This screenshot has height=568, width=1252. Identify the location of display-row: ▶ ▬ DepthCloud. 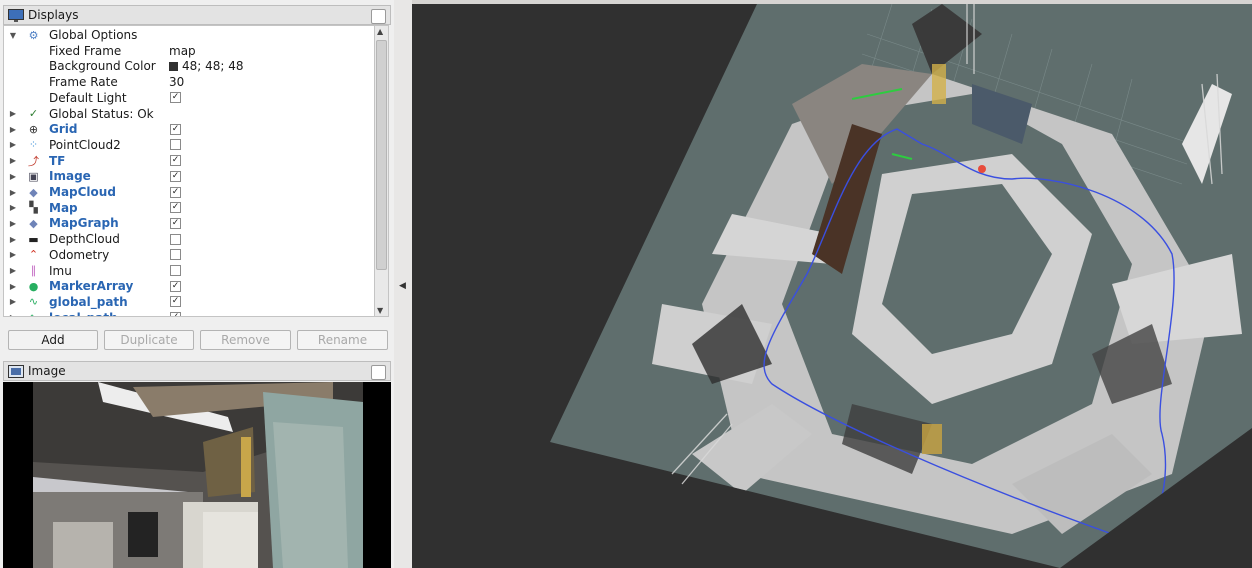
(189, 239).